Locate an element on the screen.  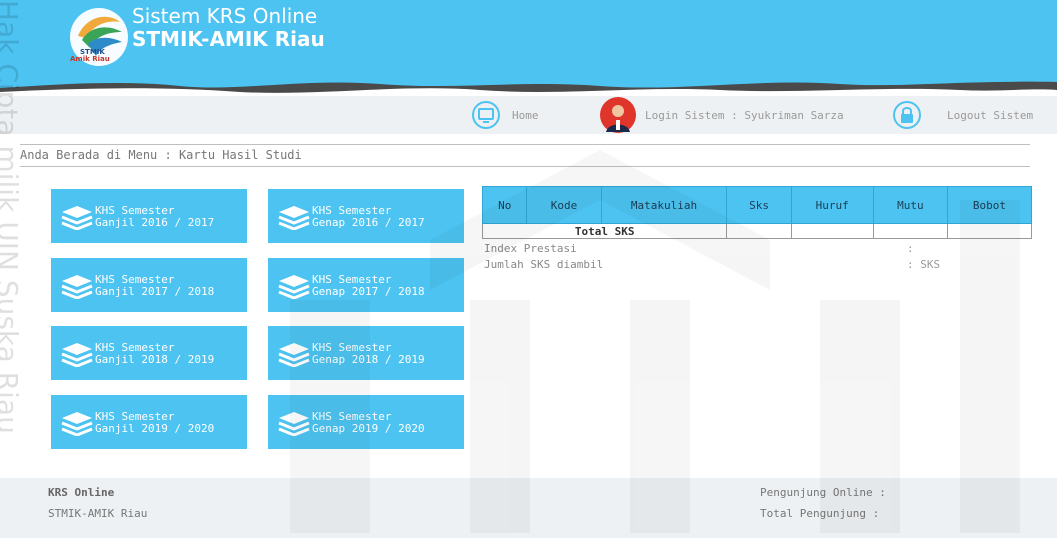
nav-logout: Logout Sistem is located at coordinates (963, 115).